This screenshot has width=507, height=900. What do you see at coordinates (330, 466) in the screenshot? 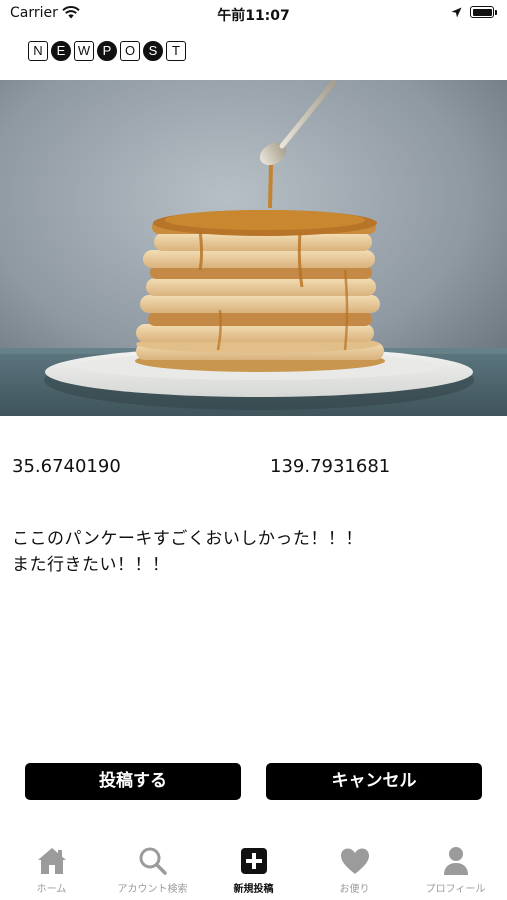
I see `longitude-value: 139.7931681` at bounding box center [330, 466].